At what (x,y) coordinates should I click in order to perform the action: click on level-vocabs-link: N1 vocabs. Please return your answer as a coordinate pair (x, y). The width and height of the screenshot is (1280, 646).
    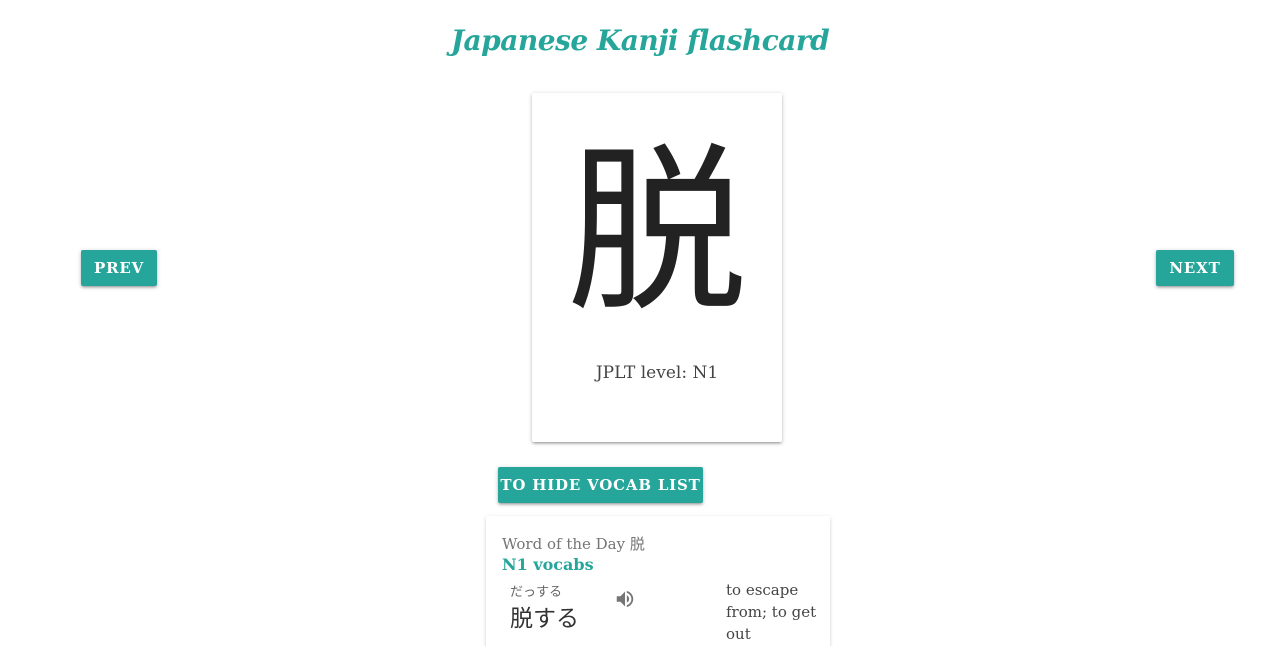
    Looking at the image, I should click on (548, 564).